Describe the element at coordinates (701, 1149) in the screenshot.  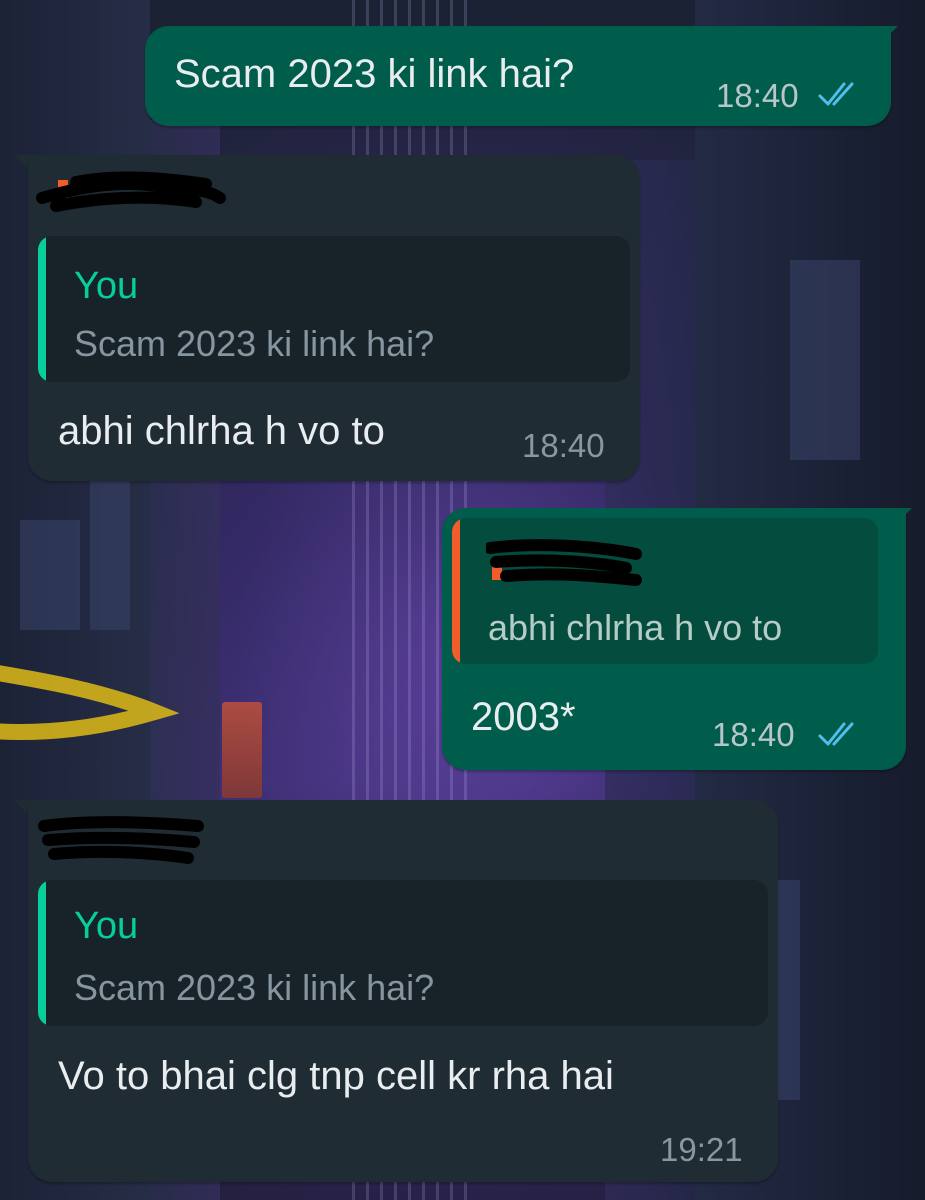
I see `message-time: 19:21` at that location.